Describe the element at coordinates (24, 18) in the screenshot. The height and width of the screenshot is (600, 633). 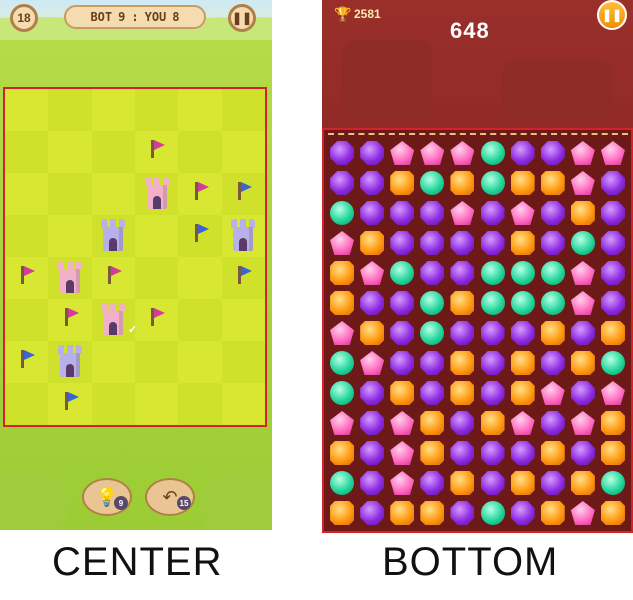
I see `level-button: 18` at that location.